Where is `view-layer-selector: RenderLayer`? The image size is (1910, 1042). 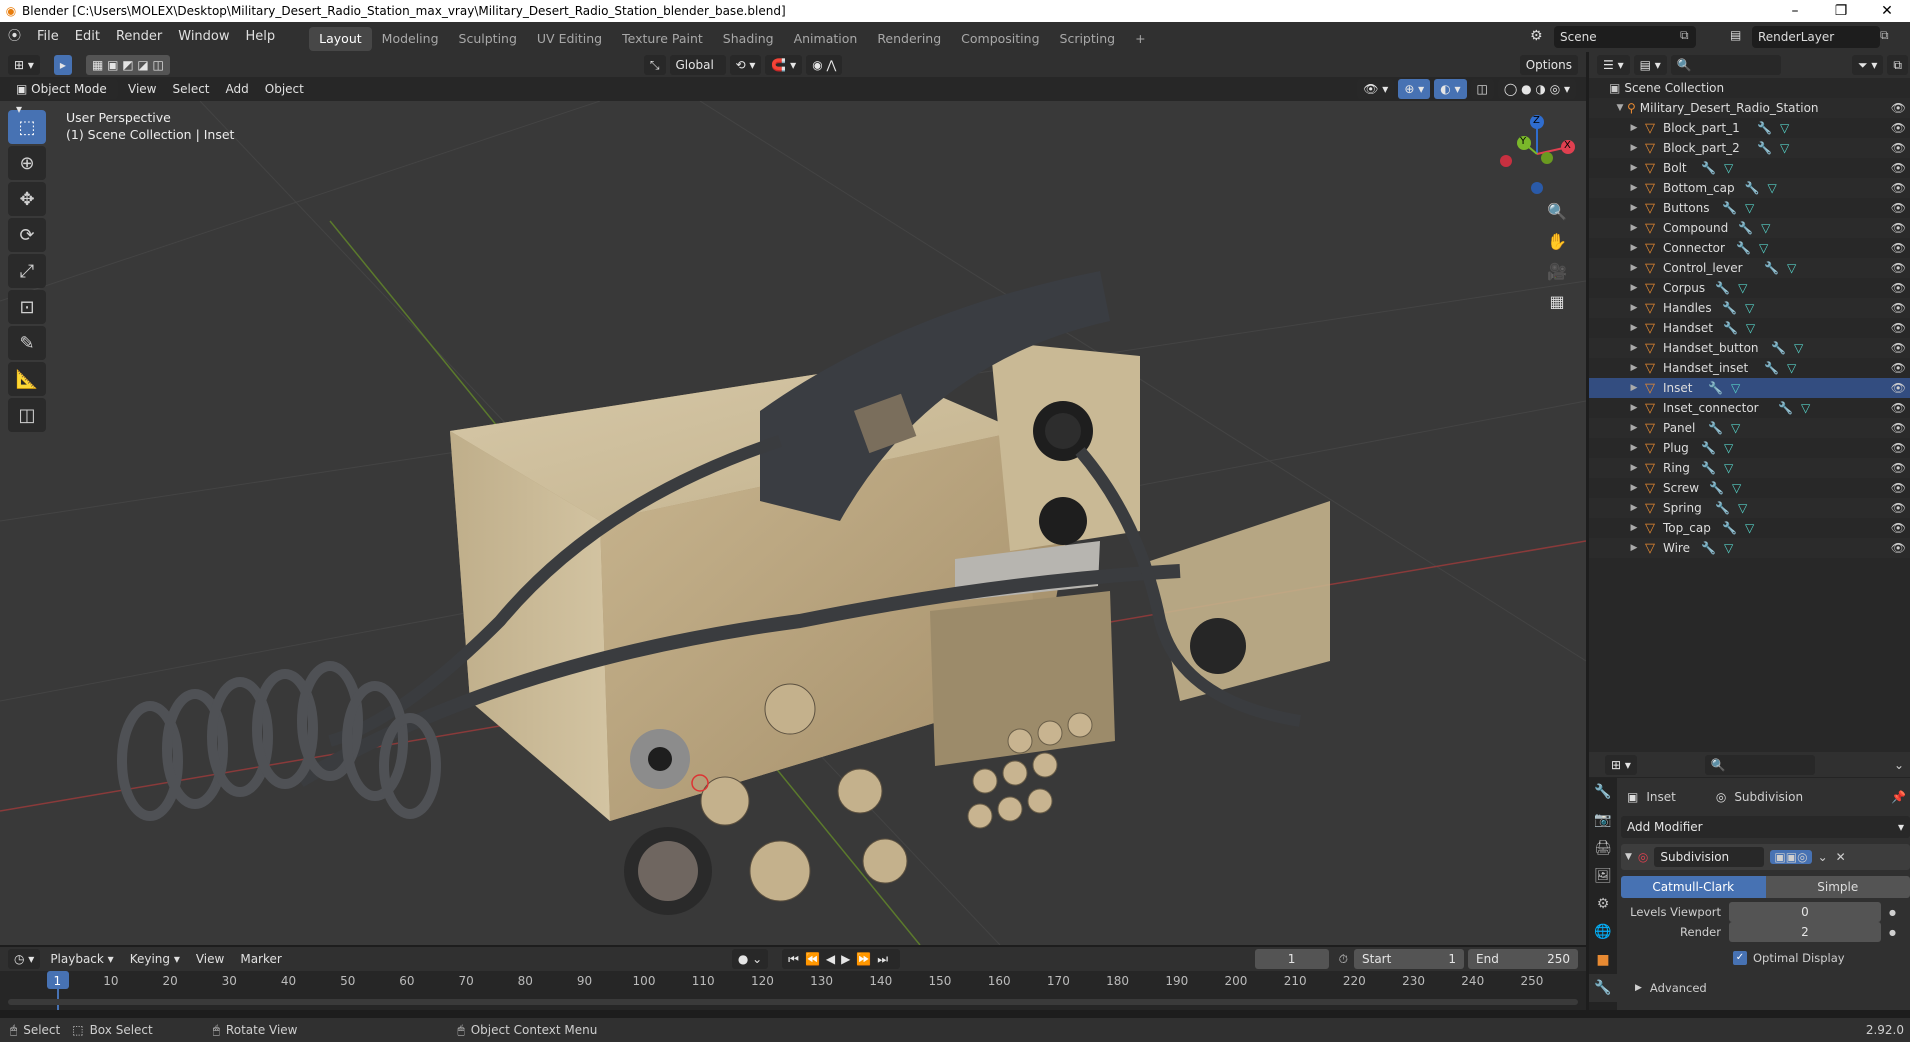 view-layer-selector: RenderLayer is located at coordinates (1816, 37).